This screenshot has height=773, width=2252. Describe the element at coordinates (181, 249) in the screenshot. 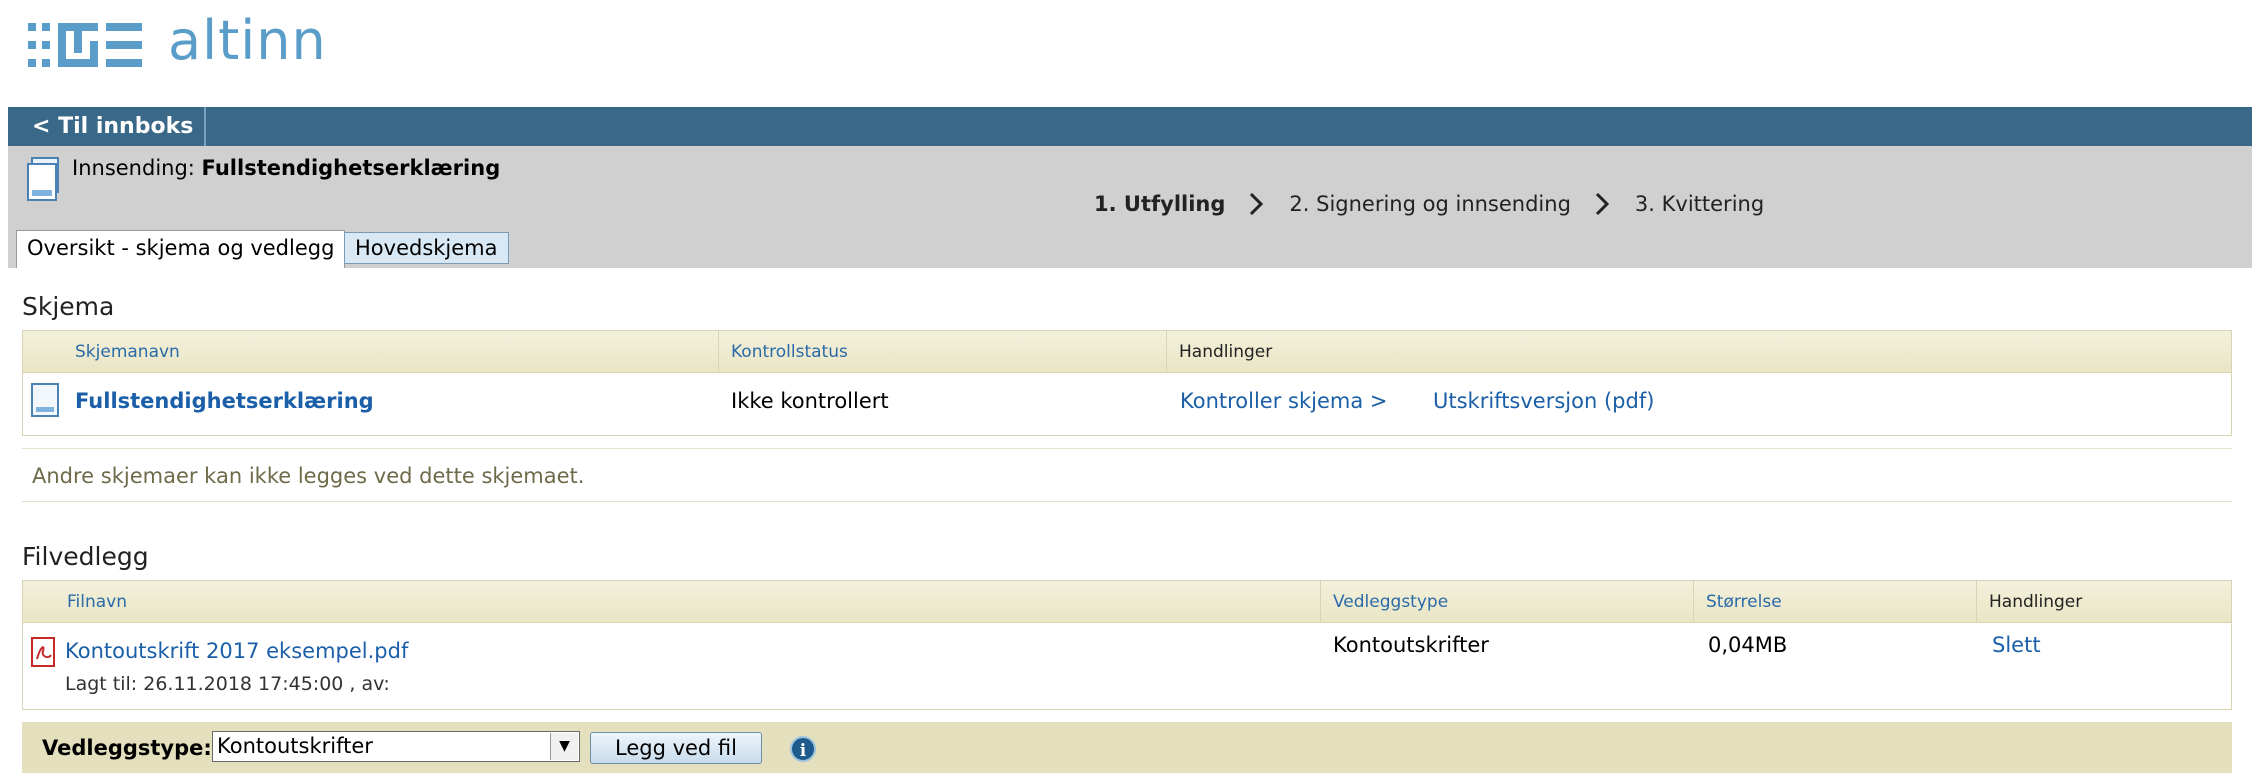

I see `tab-overview: Oversikt - skjema og vedlegg` at that location.